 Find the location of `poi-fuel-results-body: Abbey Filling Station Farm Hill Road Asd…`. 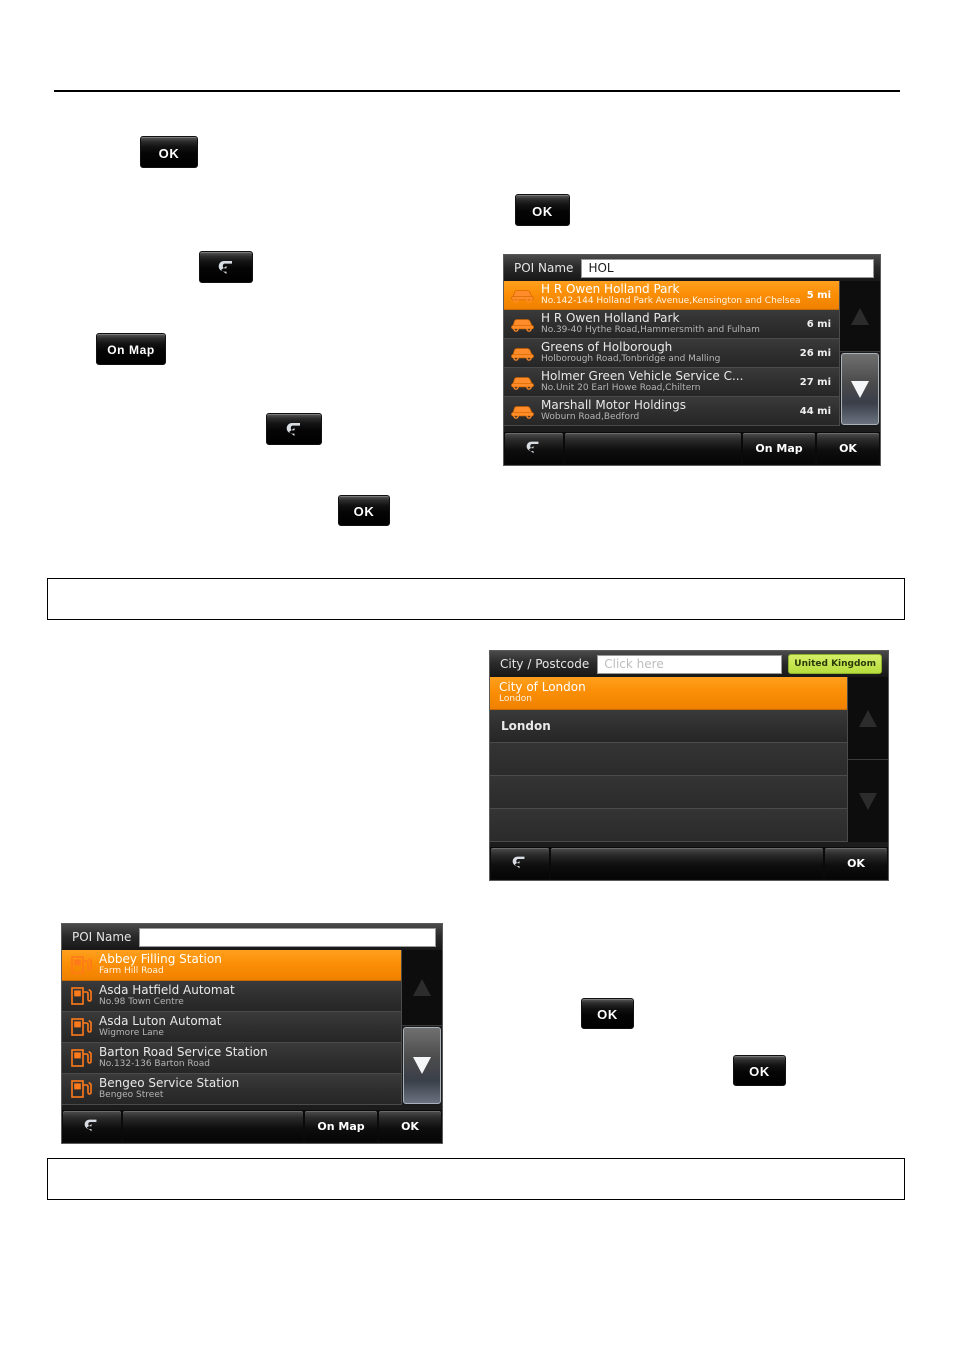

poi-fuel-results-body: Abbey Filling Station Farm Hill Road Asd… is located at coordinates (252, 1027).